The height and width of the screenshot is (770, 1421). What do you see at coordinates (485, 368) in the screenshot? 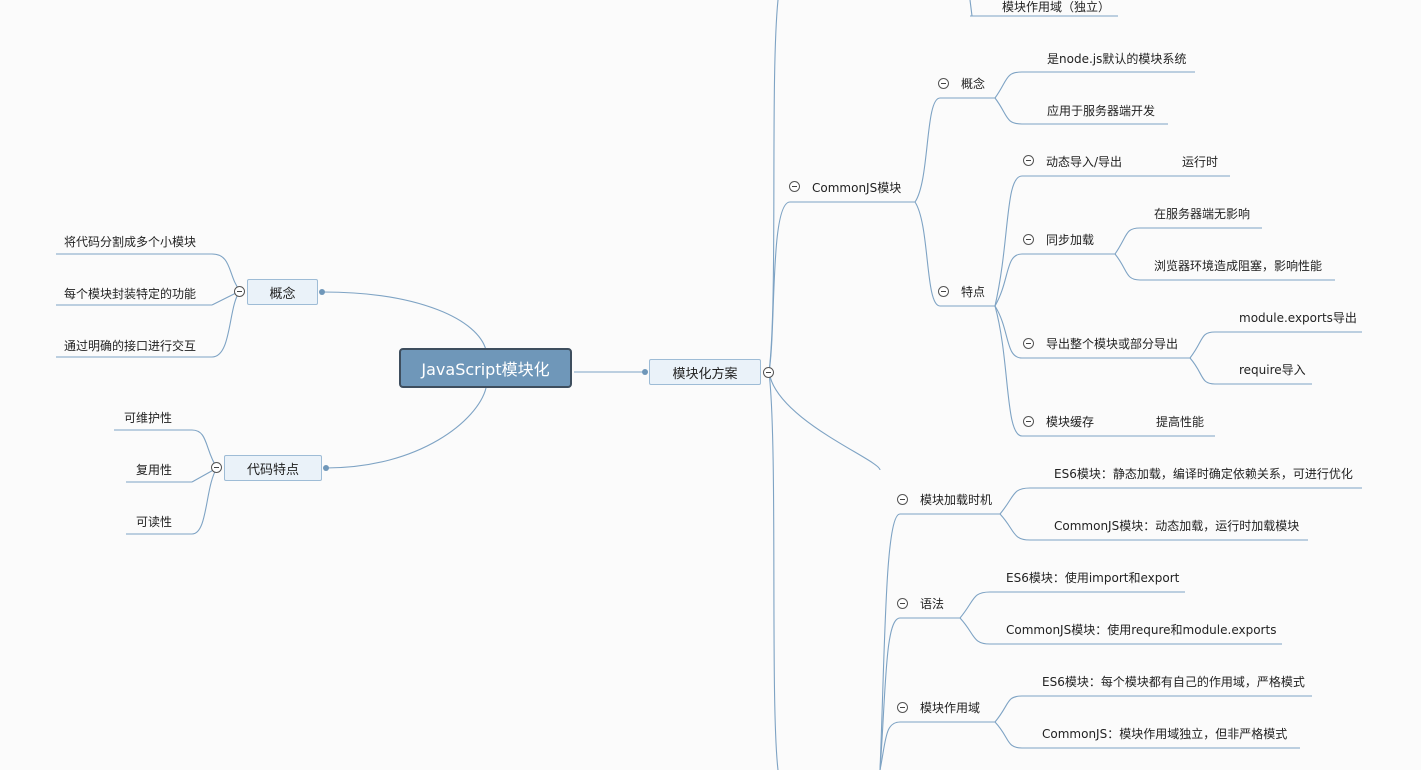
I see `root-topic: JavaScript模块化` at bounding box center [485, 368].